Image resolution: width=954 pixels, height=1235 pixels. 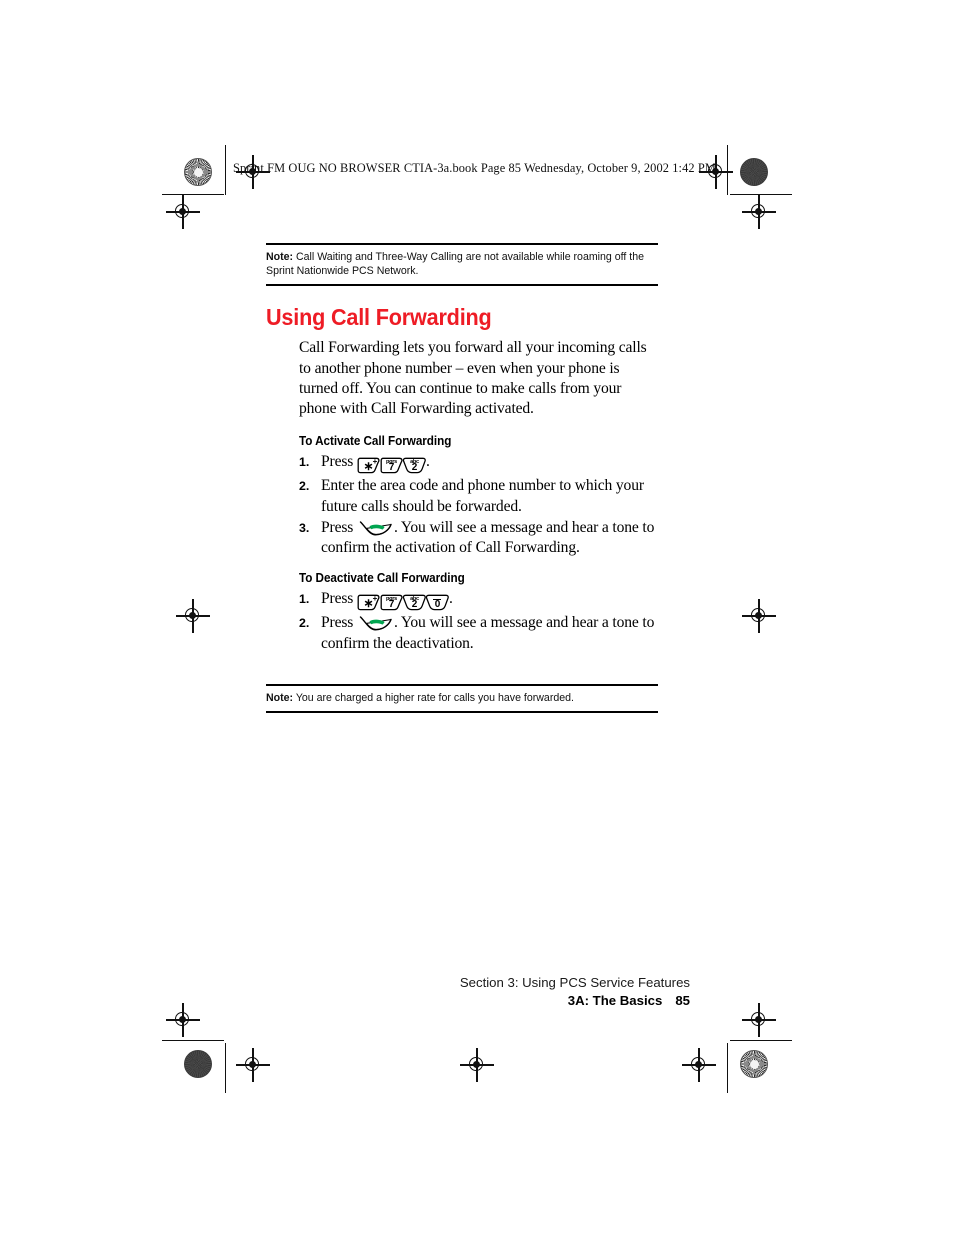 I want to click on registration-starburst-bottom-right, so click(x=754, y=1064).